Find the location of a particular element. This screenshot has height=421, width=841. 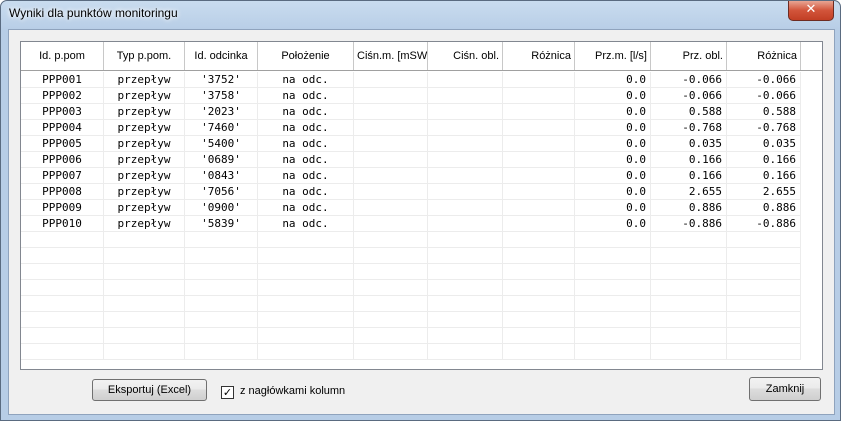

column-header: Prz.m. [l/s] is located at coordinates (613, 56).